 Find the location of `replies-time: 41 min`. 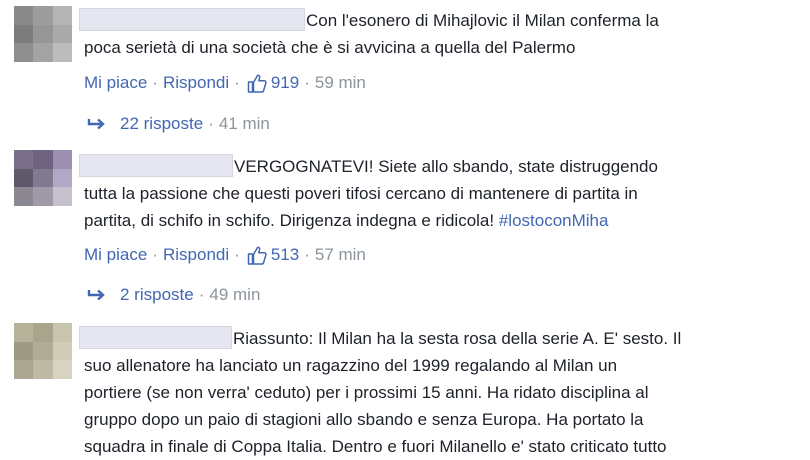

replies-time: 41 min is located at coordinates (244, 123).